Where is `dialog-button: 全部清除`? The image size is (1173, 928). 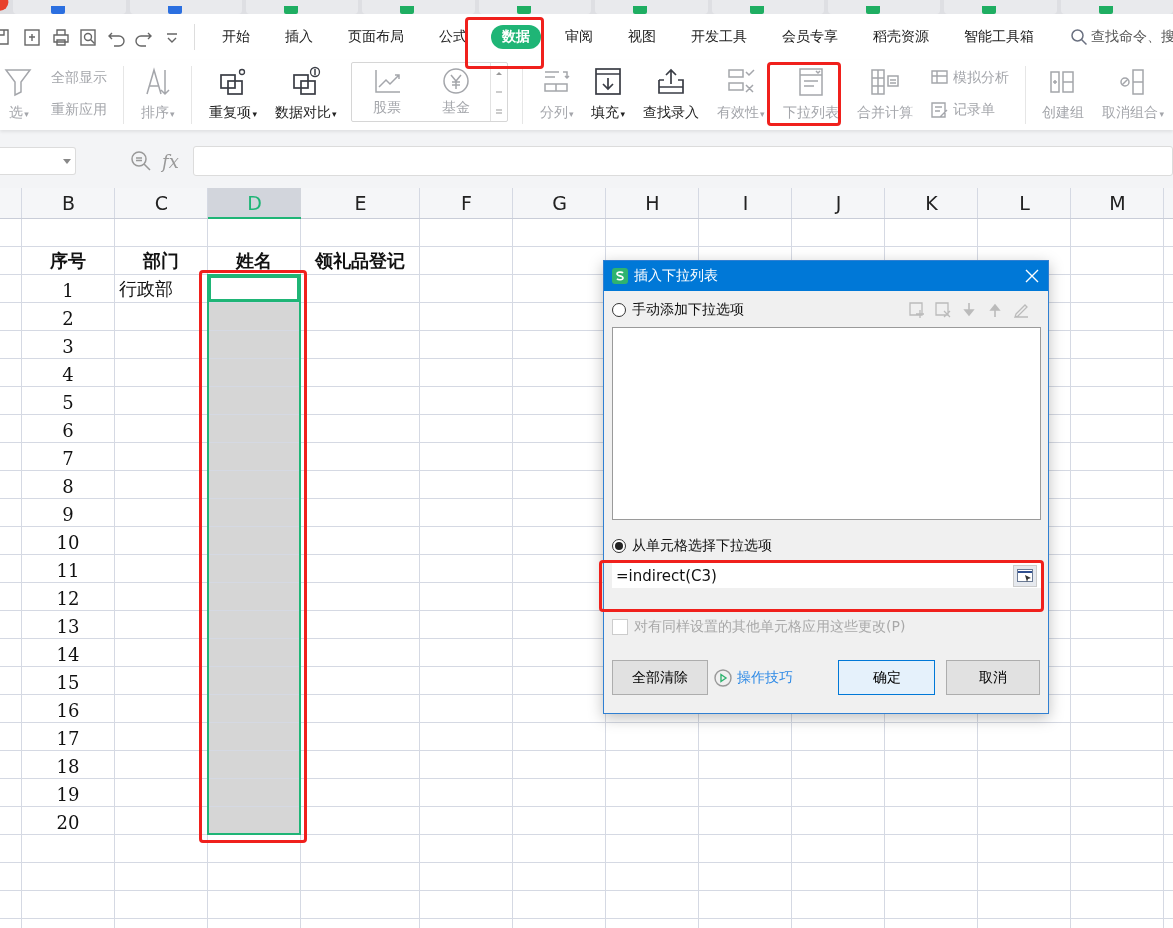
dialog-button: 全部清除 is located at coordinates (660, 677).